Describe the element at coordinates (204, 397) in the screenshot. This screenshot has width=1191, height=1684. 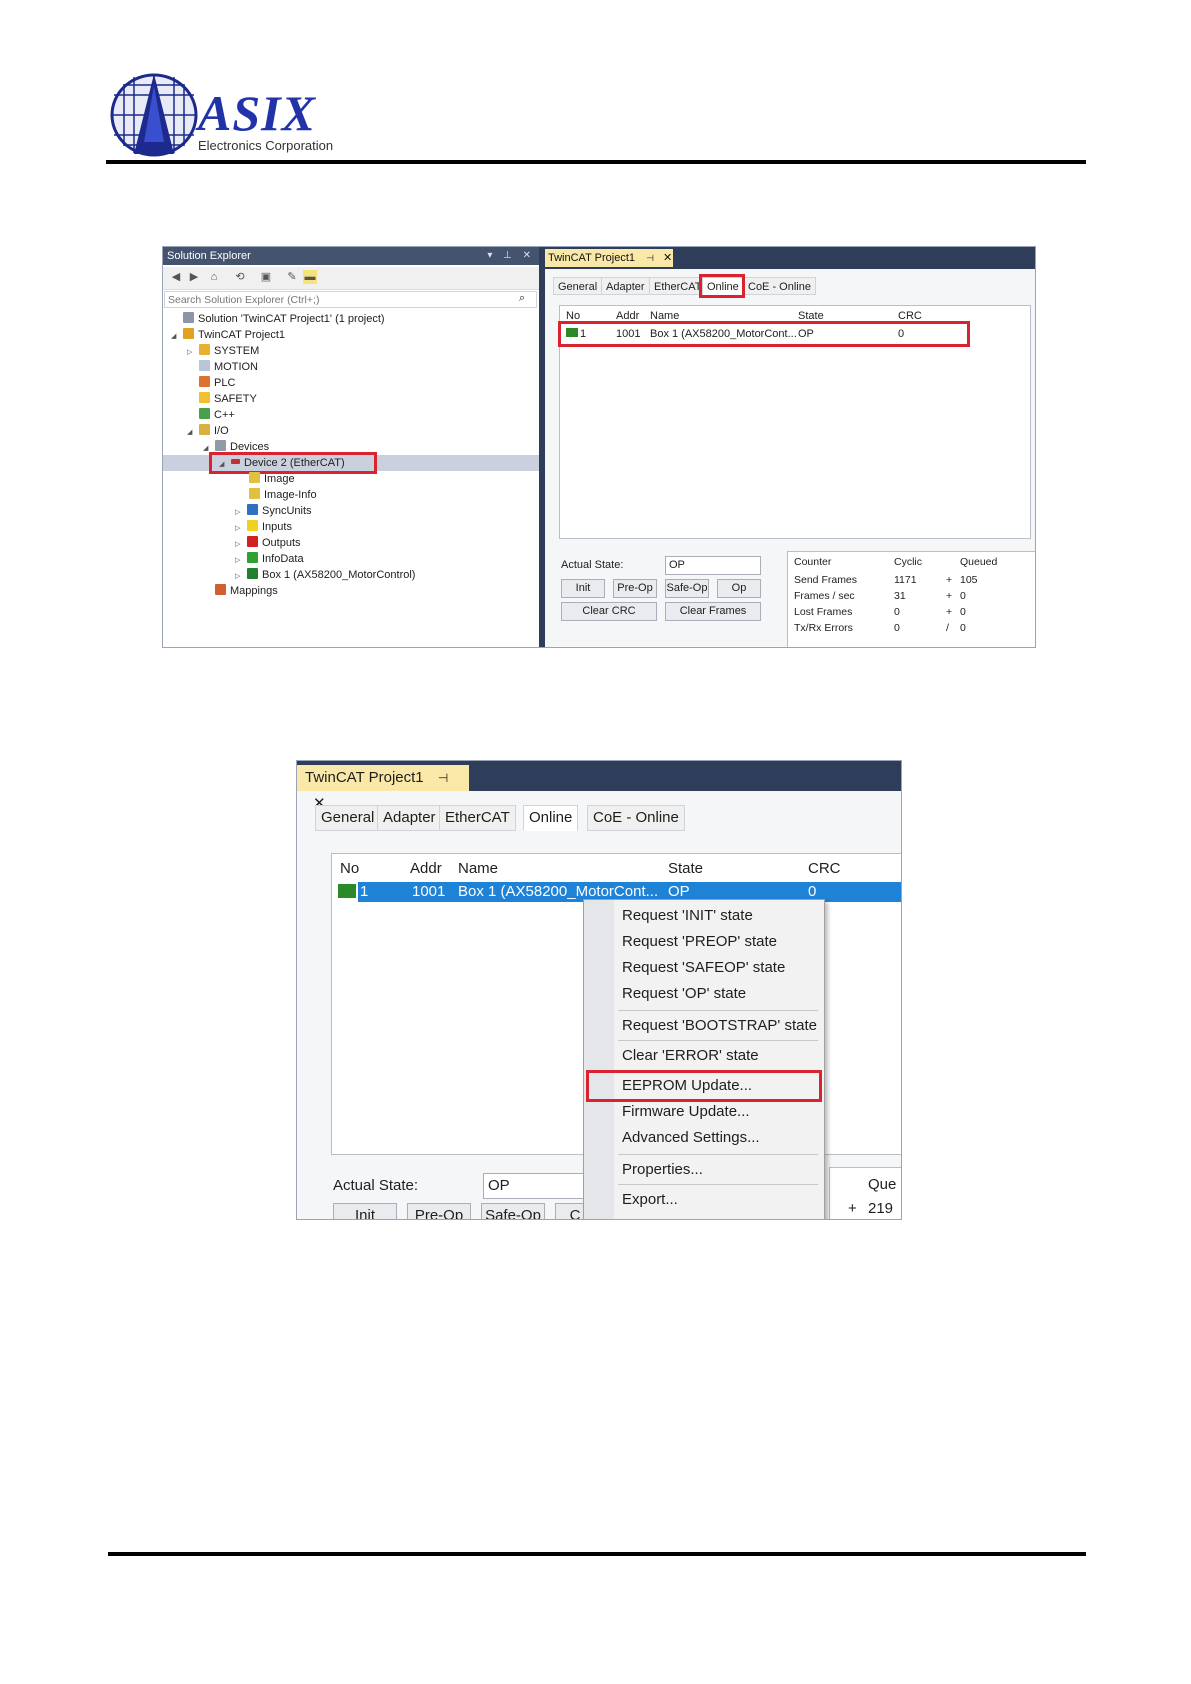
I see `safety-icon` at that location.